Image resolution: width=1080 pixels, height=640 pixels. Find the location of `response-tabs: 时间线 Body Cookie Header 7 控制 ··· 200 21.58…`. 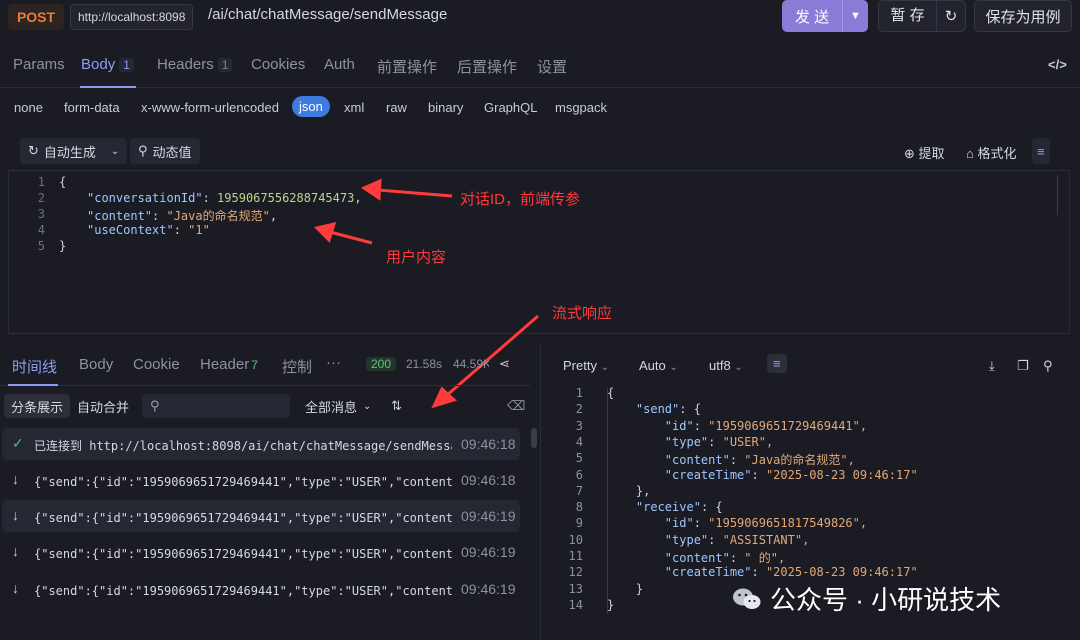

response-tabs: 时间线 Body Cookie Header 7 控制 ··· 200 21.58… is located at coordinates (265, 365).